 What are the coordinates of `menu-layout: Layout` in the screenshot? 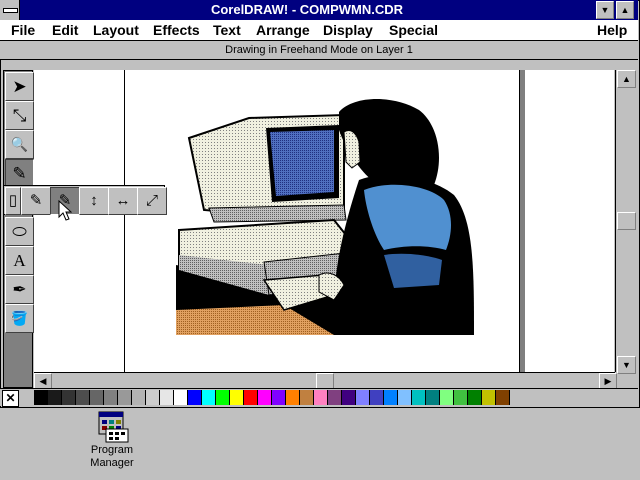 It's located at (116, 30).